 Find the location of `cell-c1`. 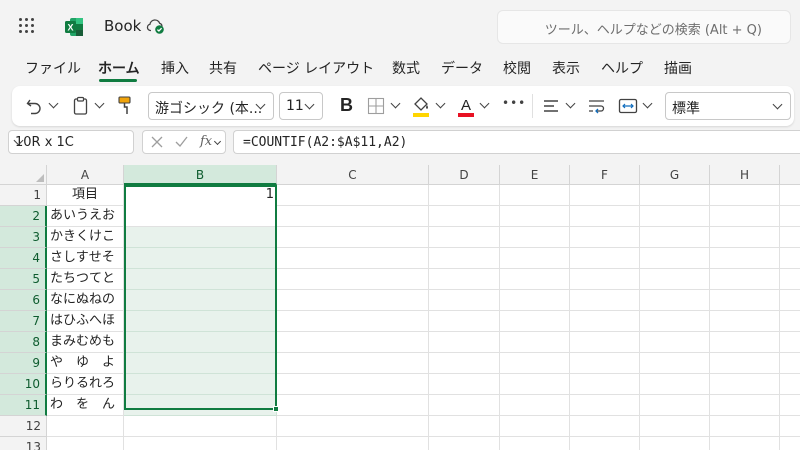

cell-c1 is located at coordinates (353, 195).